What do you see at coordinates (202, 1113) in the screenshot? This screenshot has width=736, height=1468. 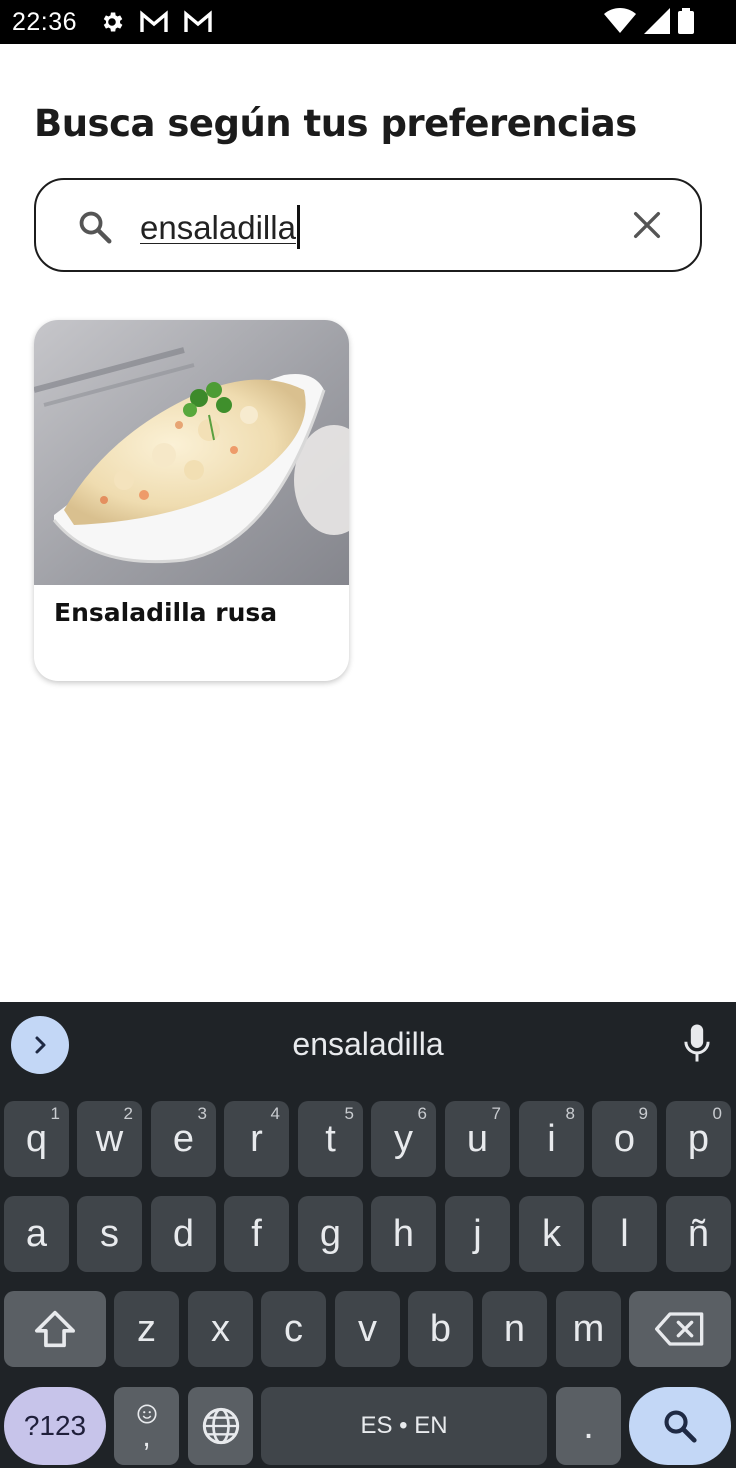 I see `key-hint: 3` at bounding box center [202, 1113].